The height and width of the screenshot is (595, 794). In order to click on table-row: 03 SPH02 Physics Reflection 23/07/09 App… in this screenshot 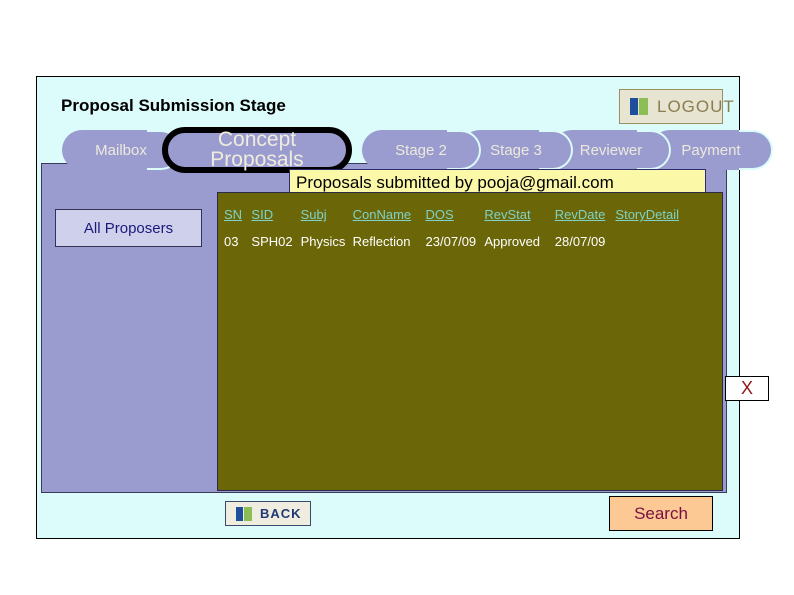, I will do `click(454, 241)`.